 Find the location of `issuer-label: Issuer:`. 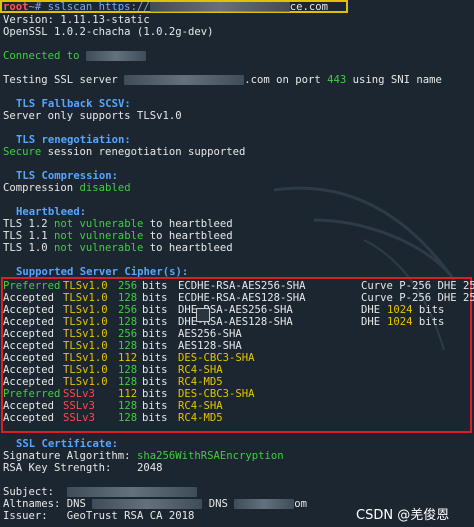

issuer-label: Issuer: is located at coordinates (35, 516).